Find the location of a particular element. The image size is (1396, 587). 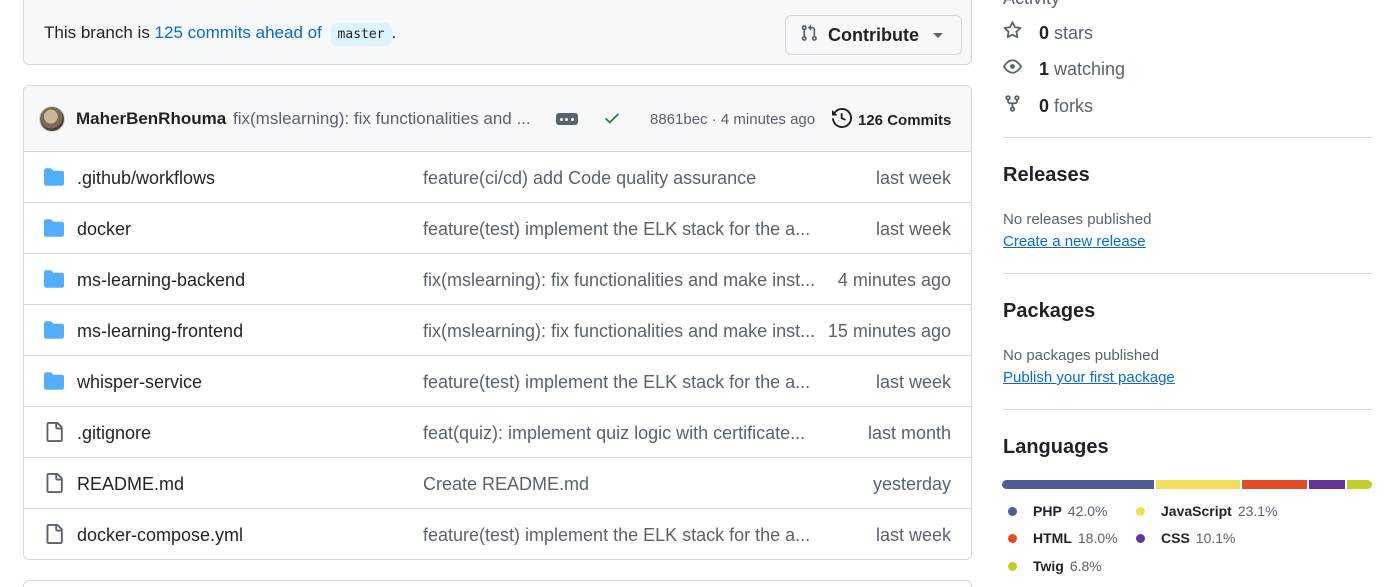

stars-count: 0 is located at coordinates (1044, 32).